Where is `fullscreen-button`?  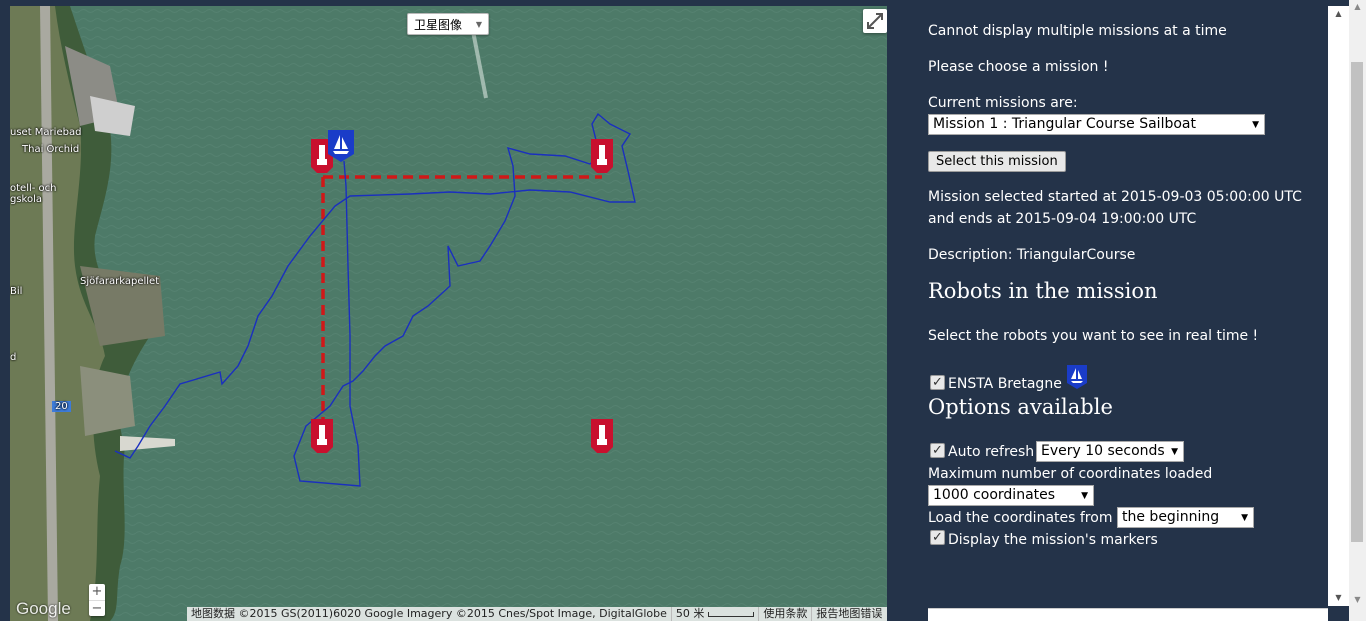
fullscreen-button is located at coordinates (875, 21).